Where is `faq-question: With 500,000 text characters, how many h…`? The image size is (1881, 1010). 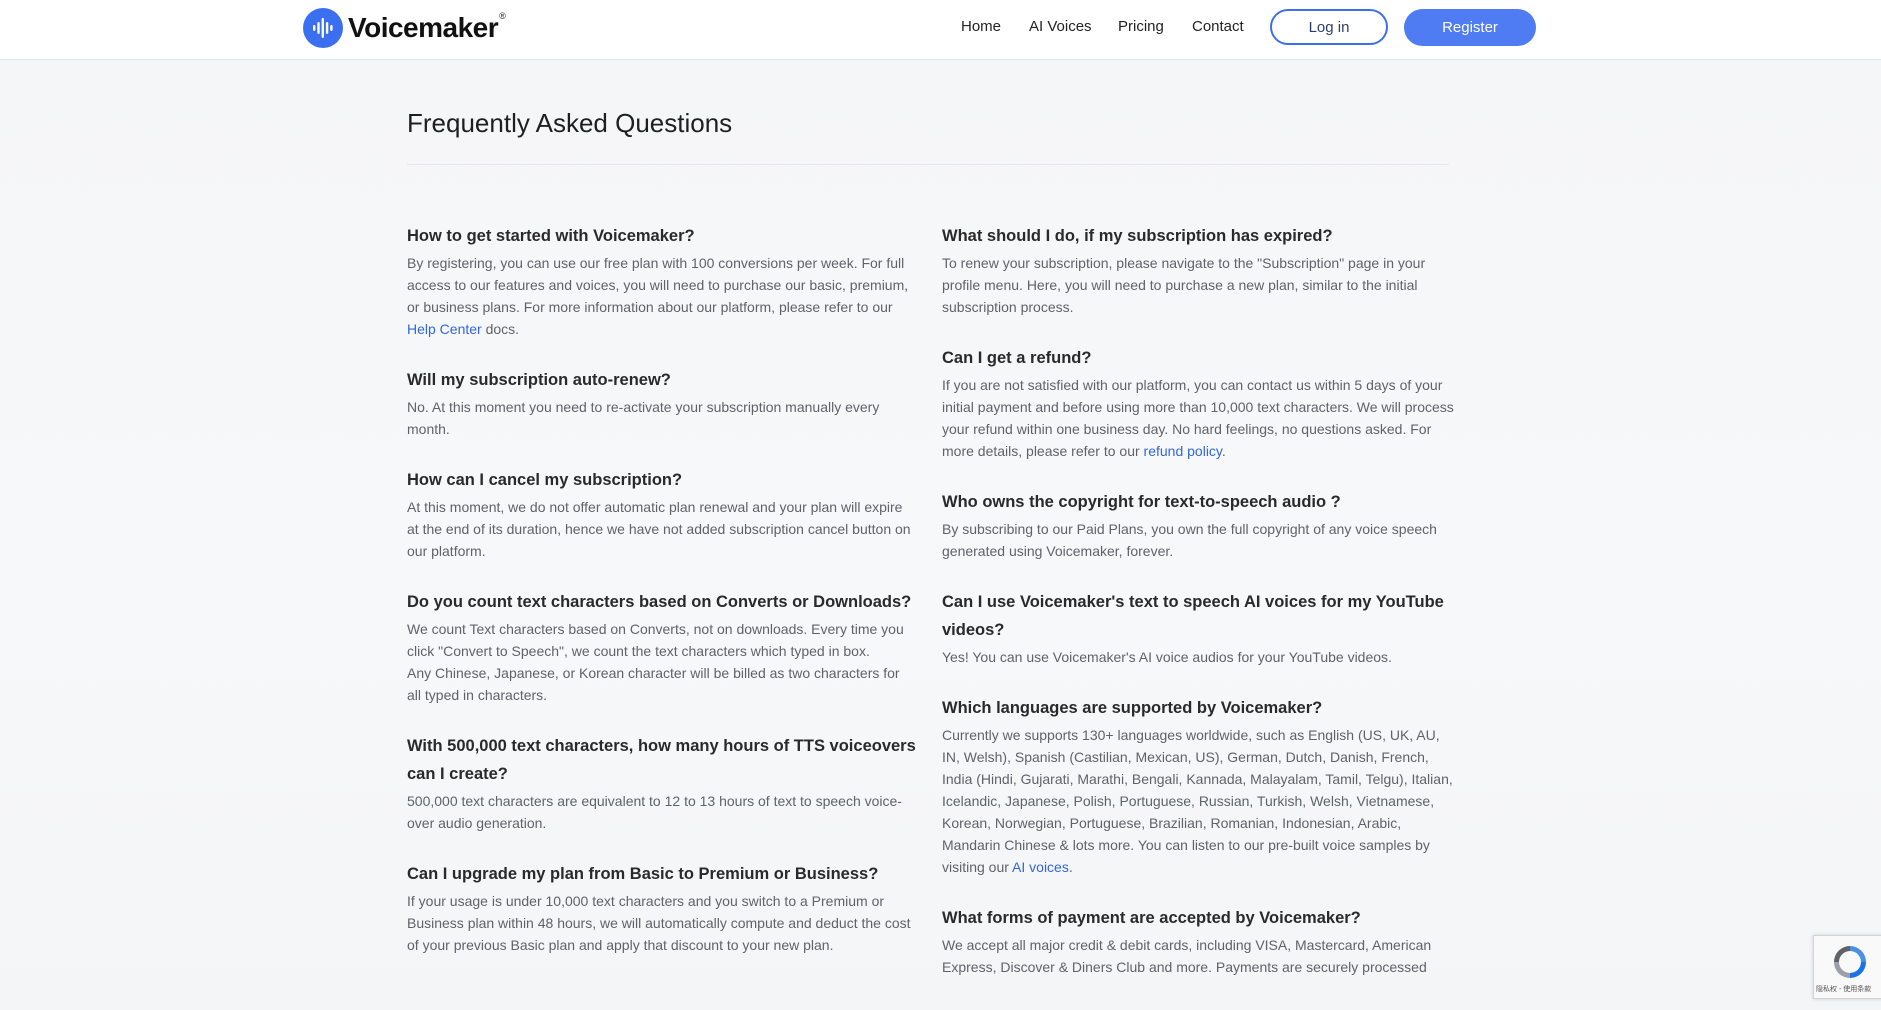
faq-question: With 500,000 text characters, how many h… is located at coordinates (661, 760).